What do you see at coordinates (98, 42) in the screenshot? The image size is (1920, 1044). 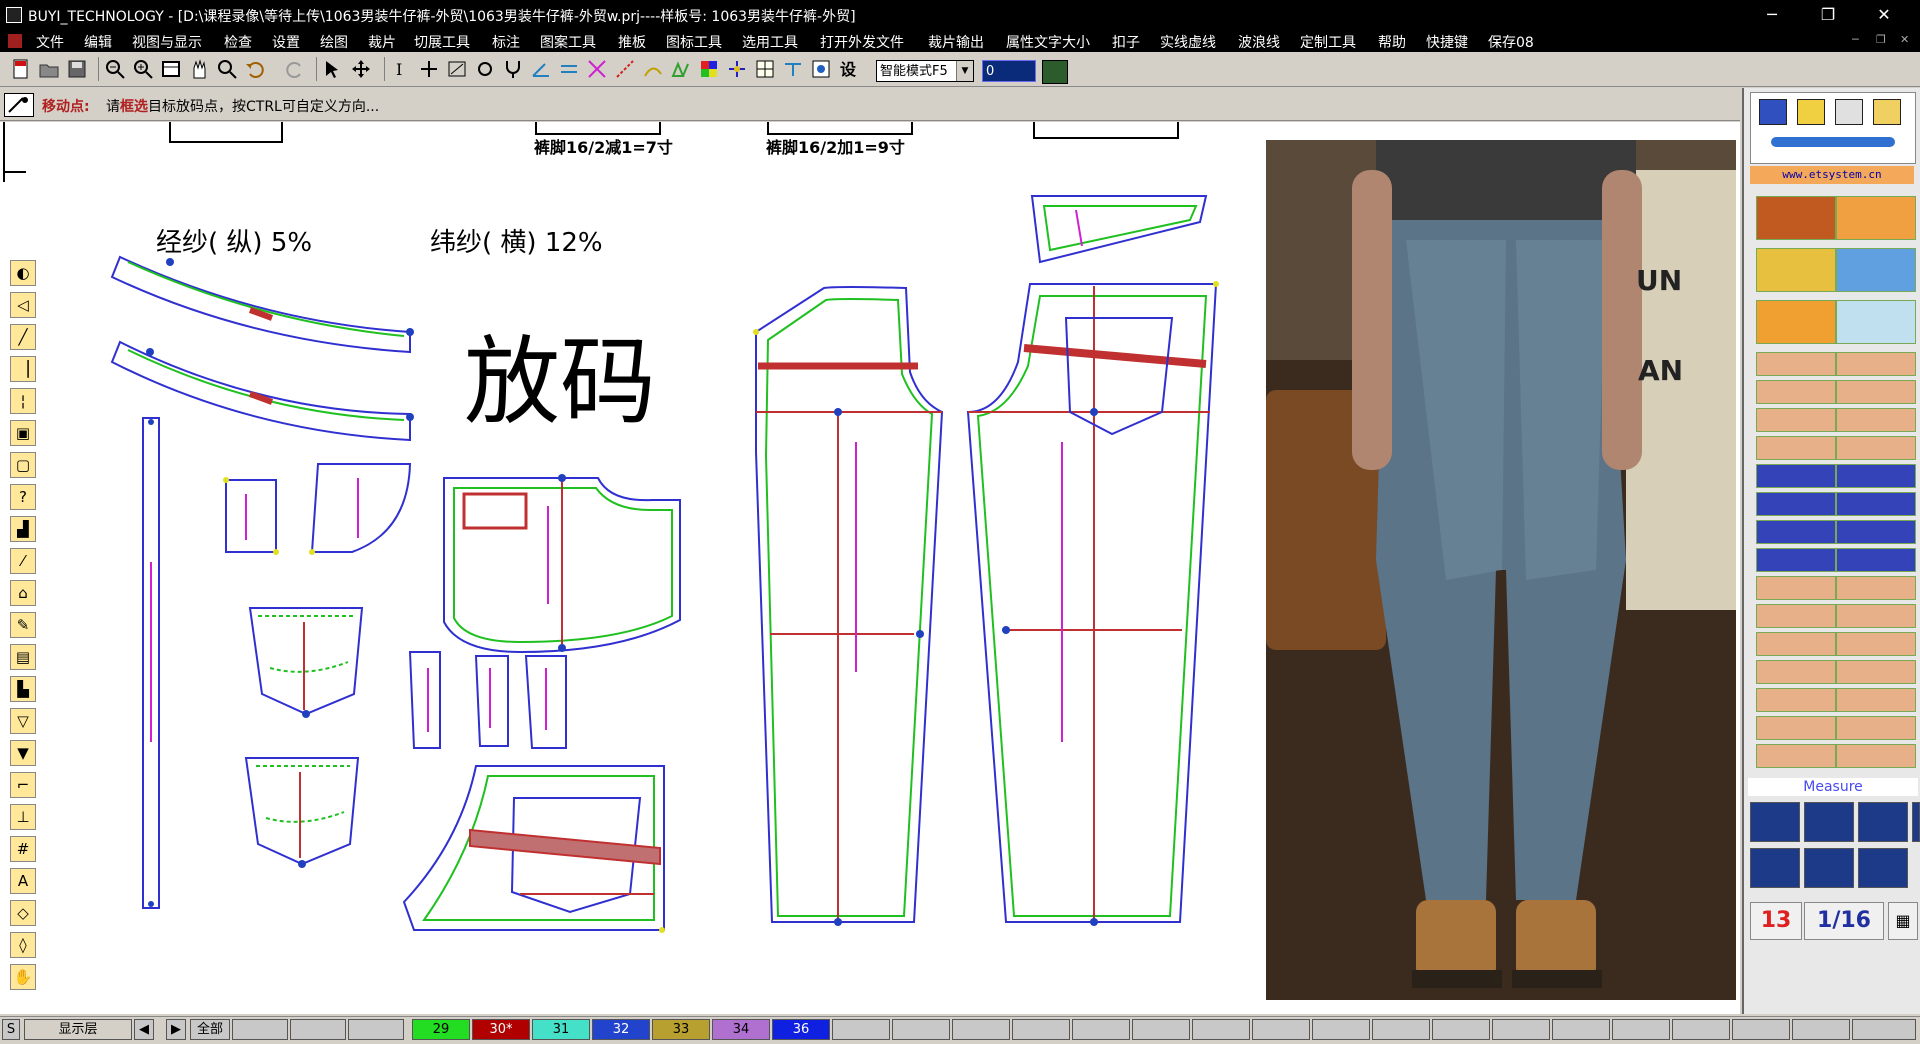 I see `menu-edit: 编辑` at bounding box center [98, 42].